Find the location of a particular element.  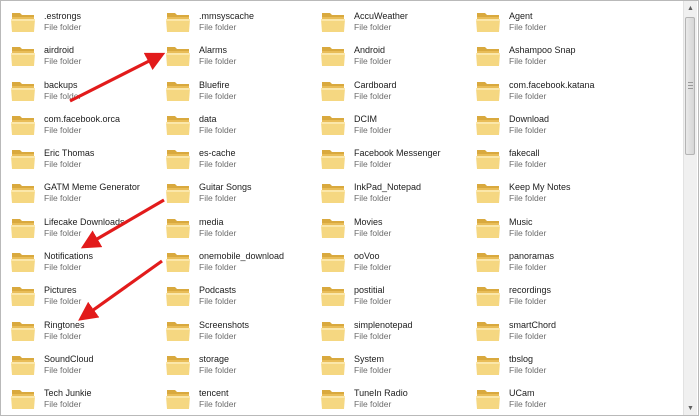

folder-labels: InkPad_Notepad File folder is located at coordinates (387, 191).